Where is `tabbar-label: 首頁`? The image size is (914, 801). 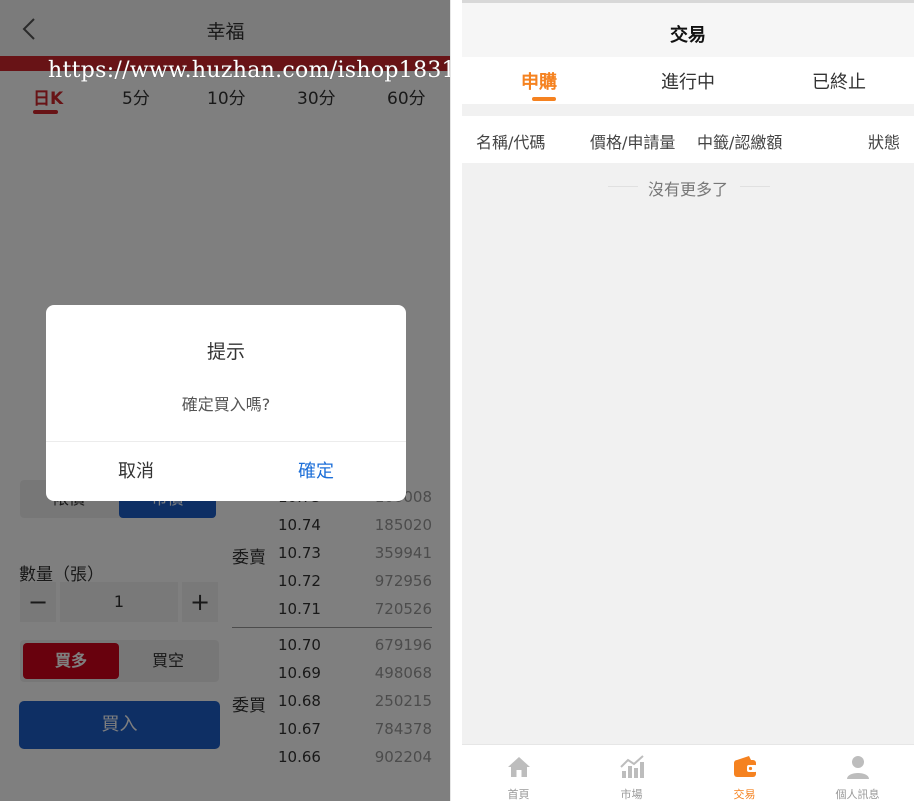 tabbar-label: 首頁 is located at coordinates (518, 794).